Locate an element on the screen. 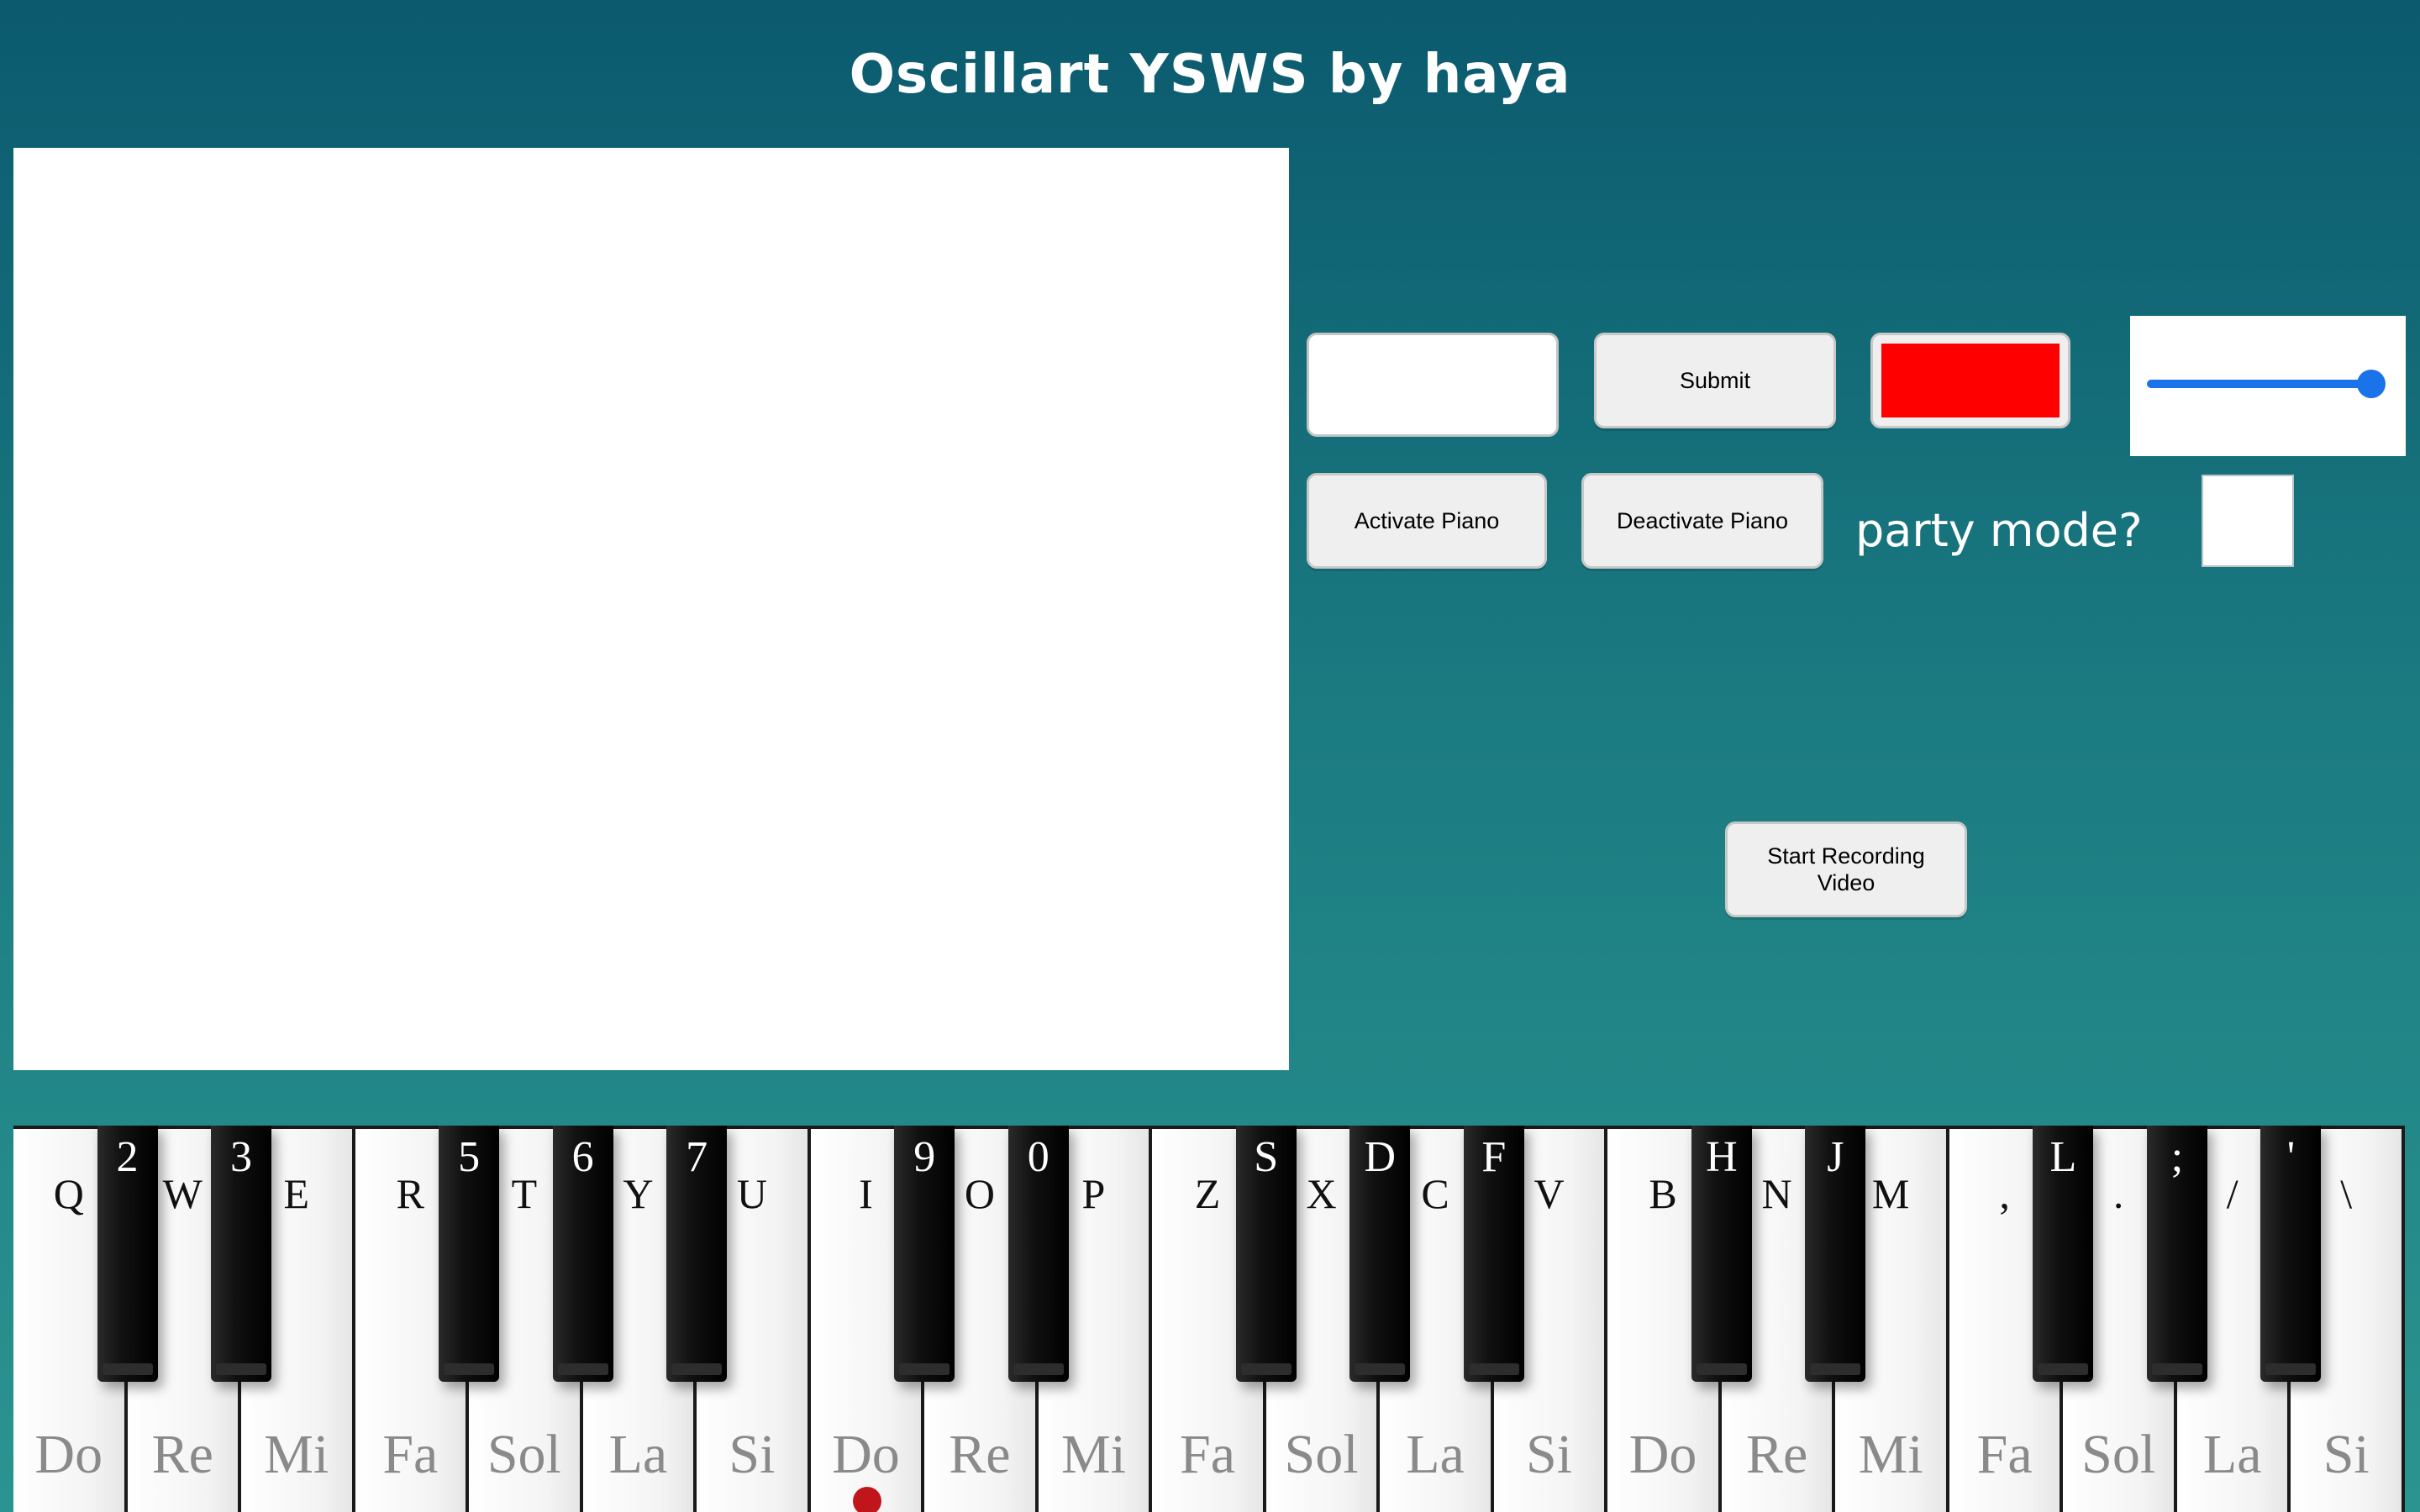  slider-container is located at coordinates (2268, 386).